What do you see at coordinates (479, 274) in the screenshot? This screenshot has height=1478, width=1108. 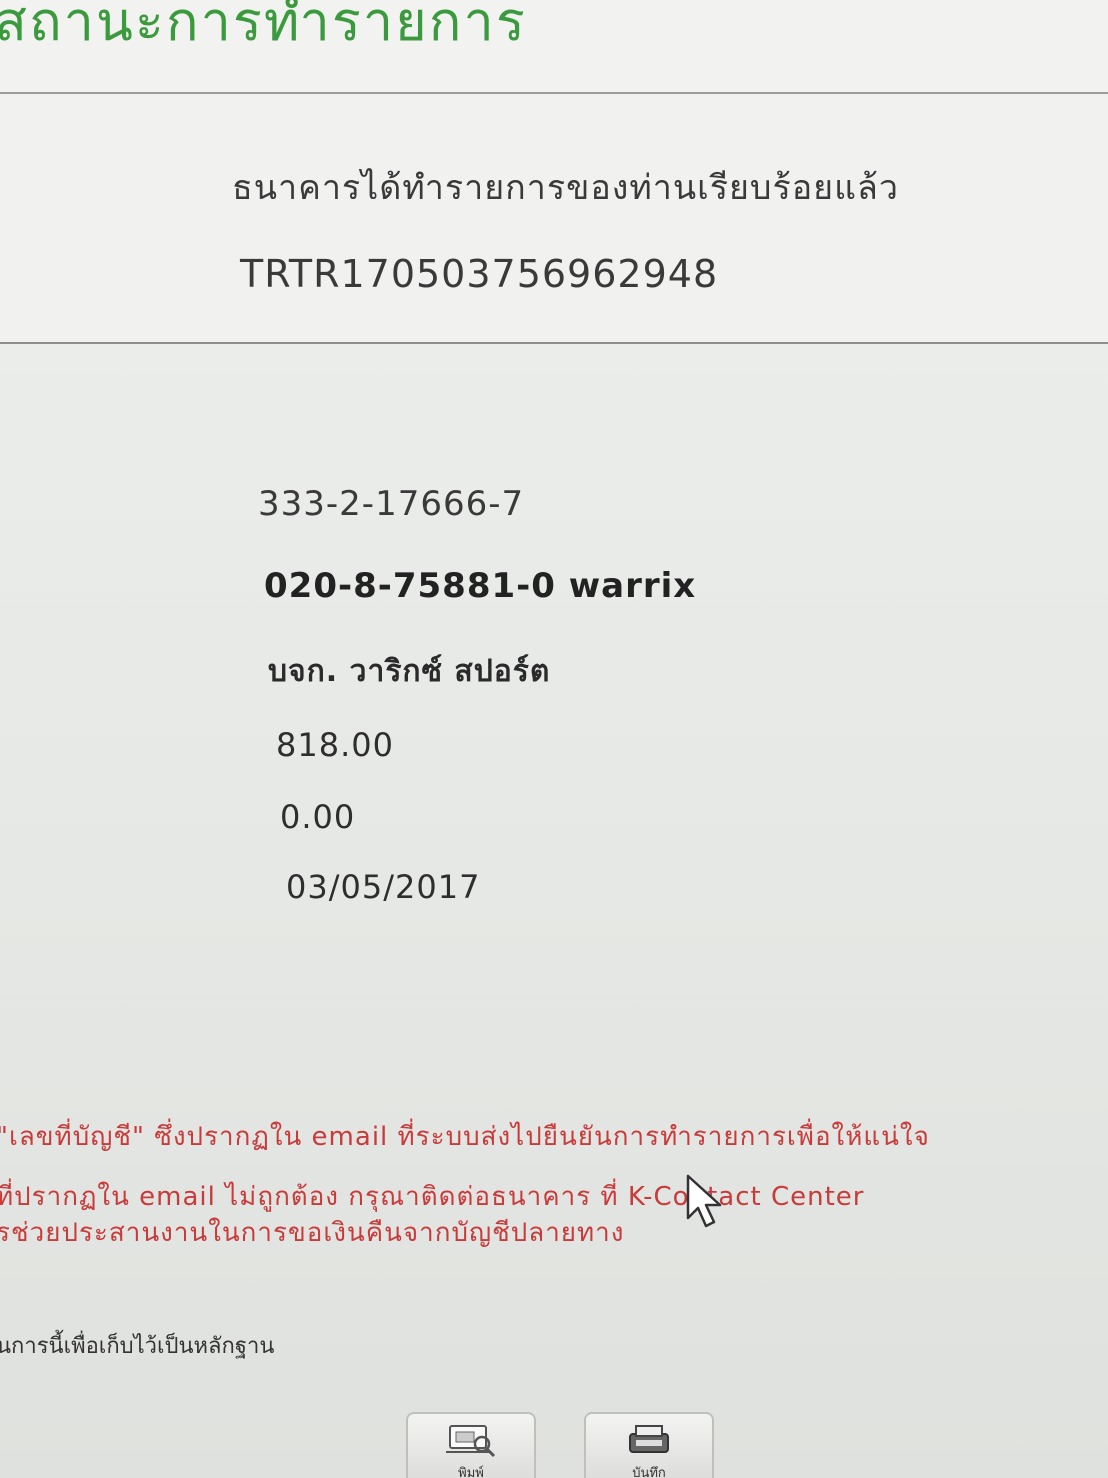 I see `reference-number: TRTR17050375696294​8` at bounding box center [479, 274].